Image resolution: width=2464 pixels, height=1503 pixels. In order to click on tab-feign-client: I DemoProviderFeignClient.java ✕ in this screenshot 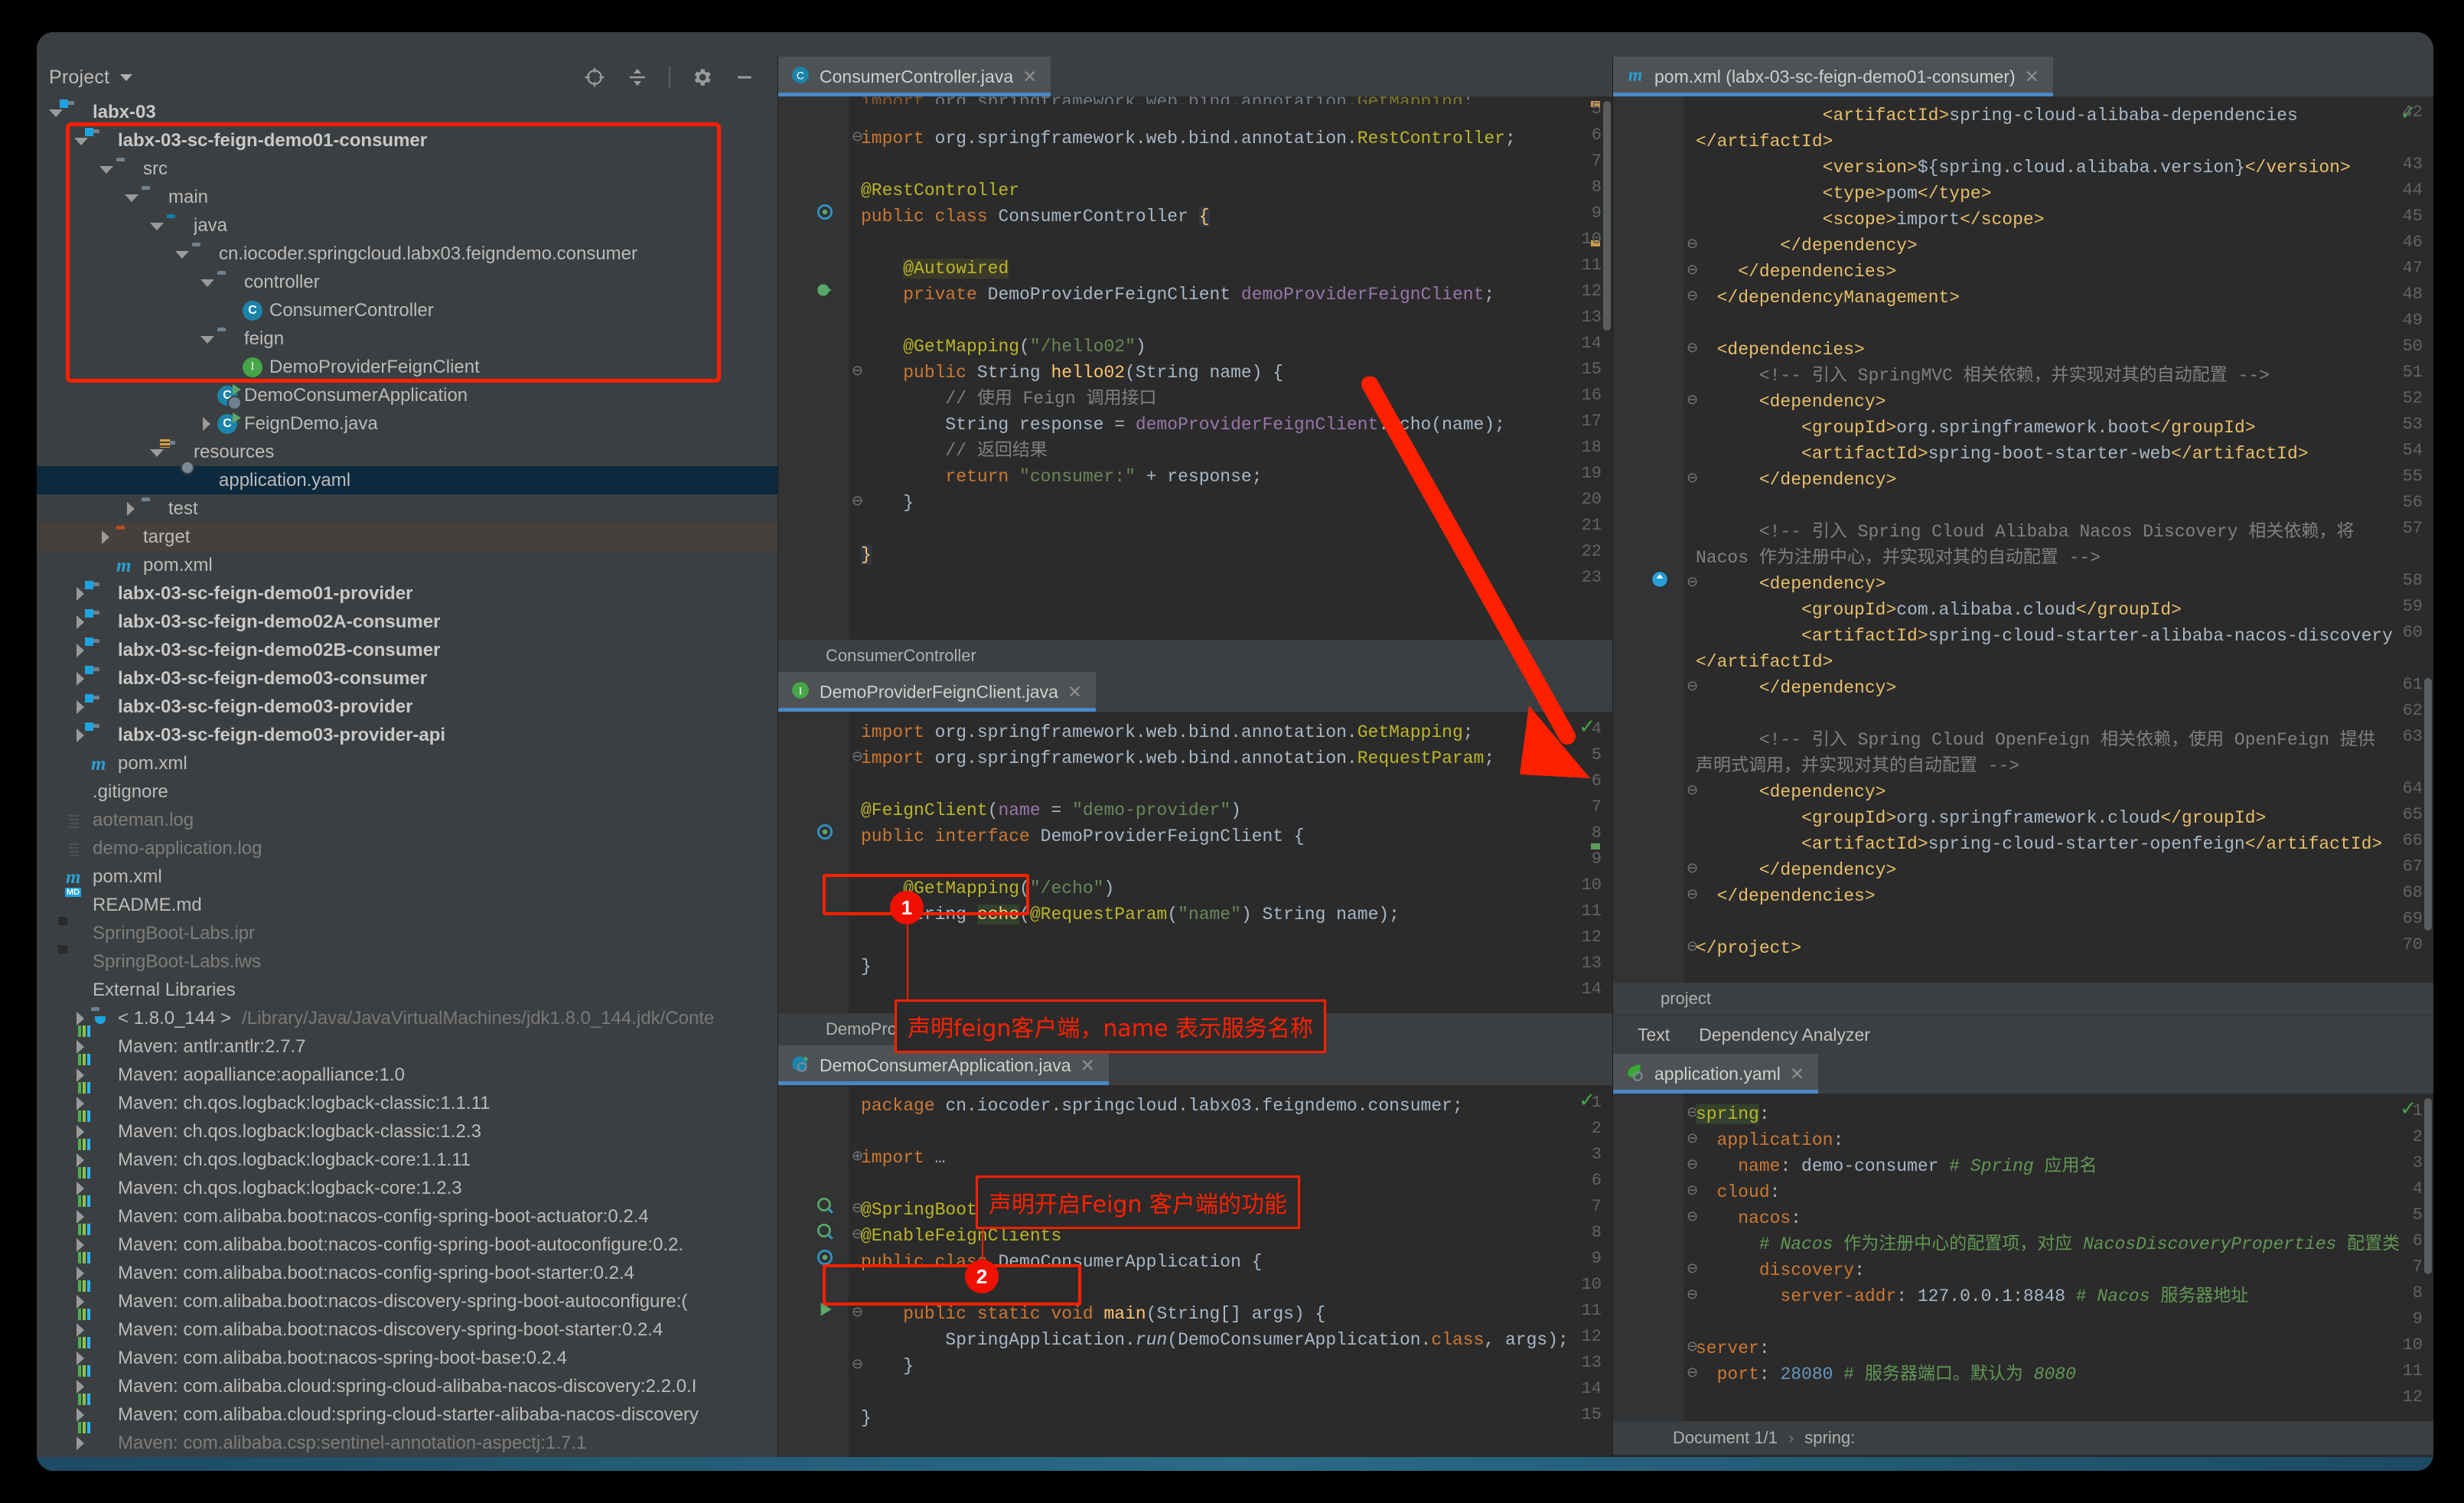, I will do `click(938, 692)`.